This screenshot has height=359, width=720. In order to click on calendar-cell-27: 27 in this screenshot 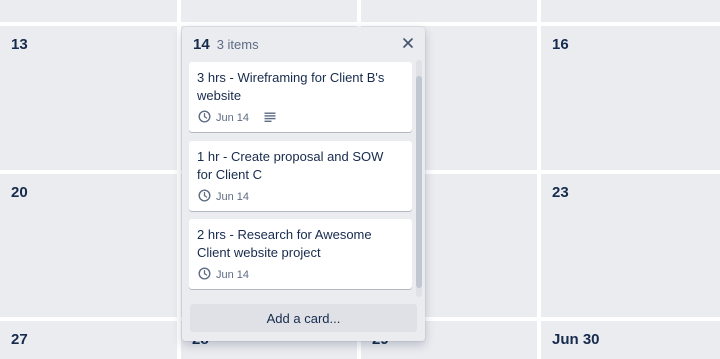, I will do `click(88, 340)`.